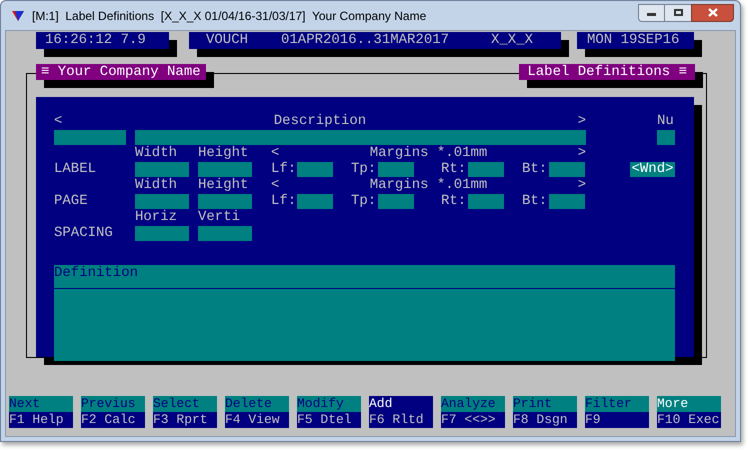 This screenshot has width=748, height=450. What do you see at coordinates (228, 40) in the screenshot?
I see `module-name: VOUCH` at bounding box center [228, 40].